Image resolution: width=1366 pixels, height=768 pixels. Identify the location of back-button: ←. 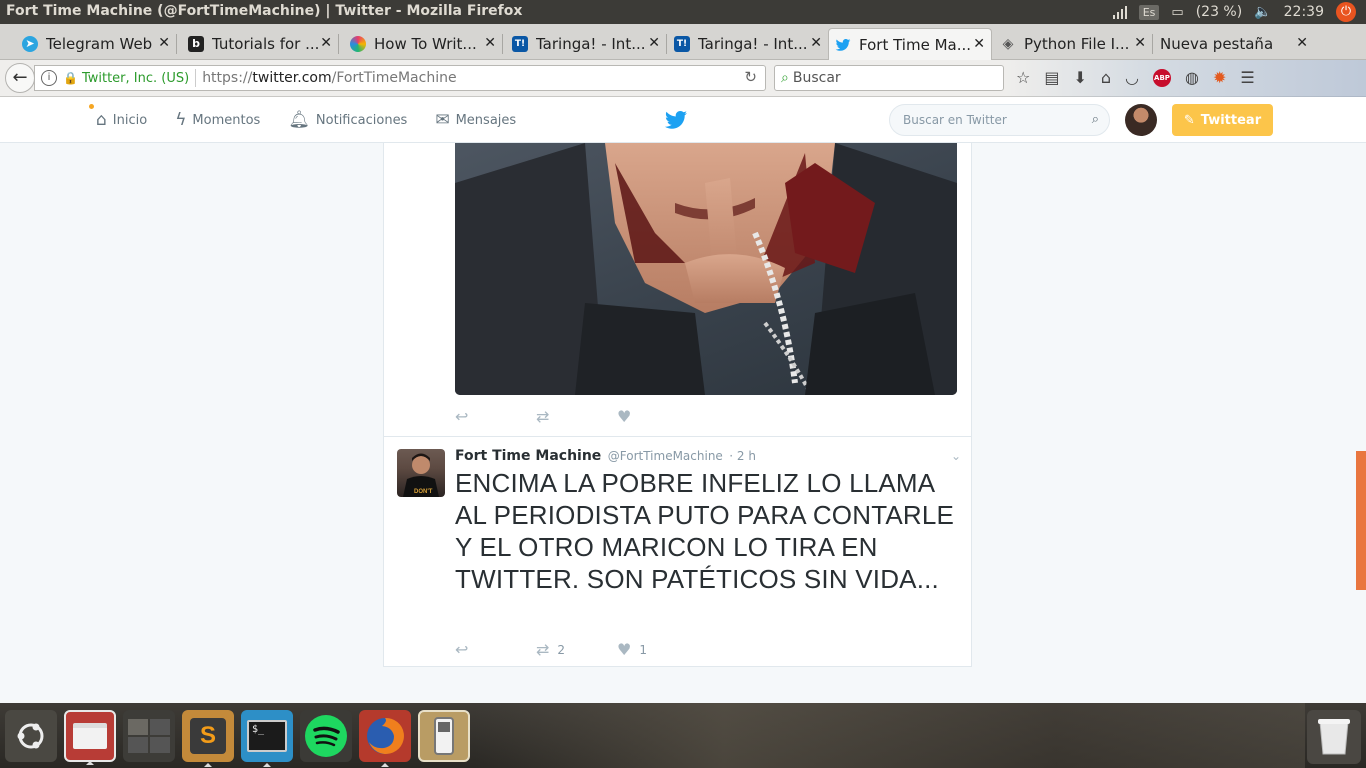
(20, 78).